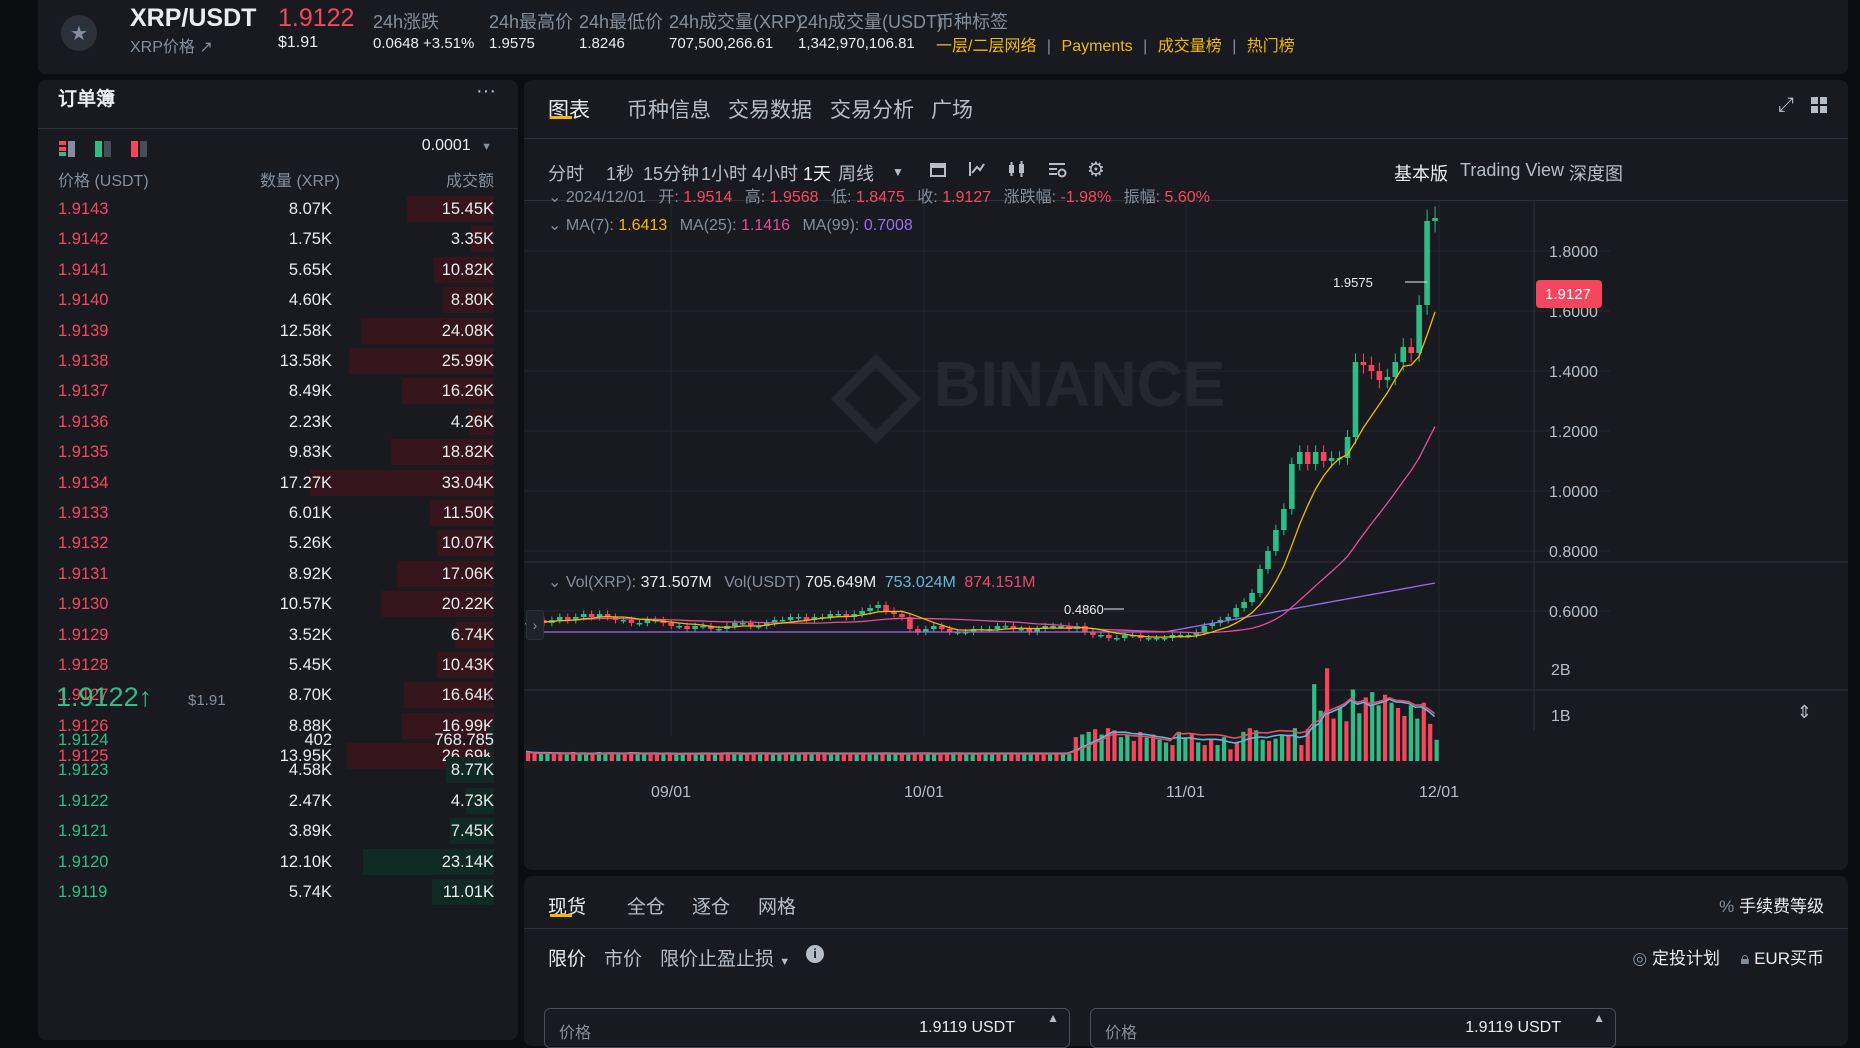 The height and width of the screenshot is (1048, 1860). I want to click on ask-row: 1.9140 4.60K 8.80K, so click(278, 300).